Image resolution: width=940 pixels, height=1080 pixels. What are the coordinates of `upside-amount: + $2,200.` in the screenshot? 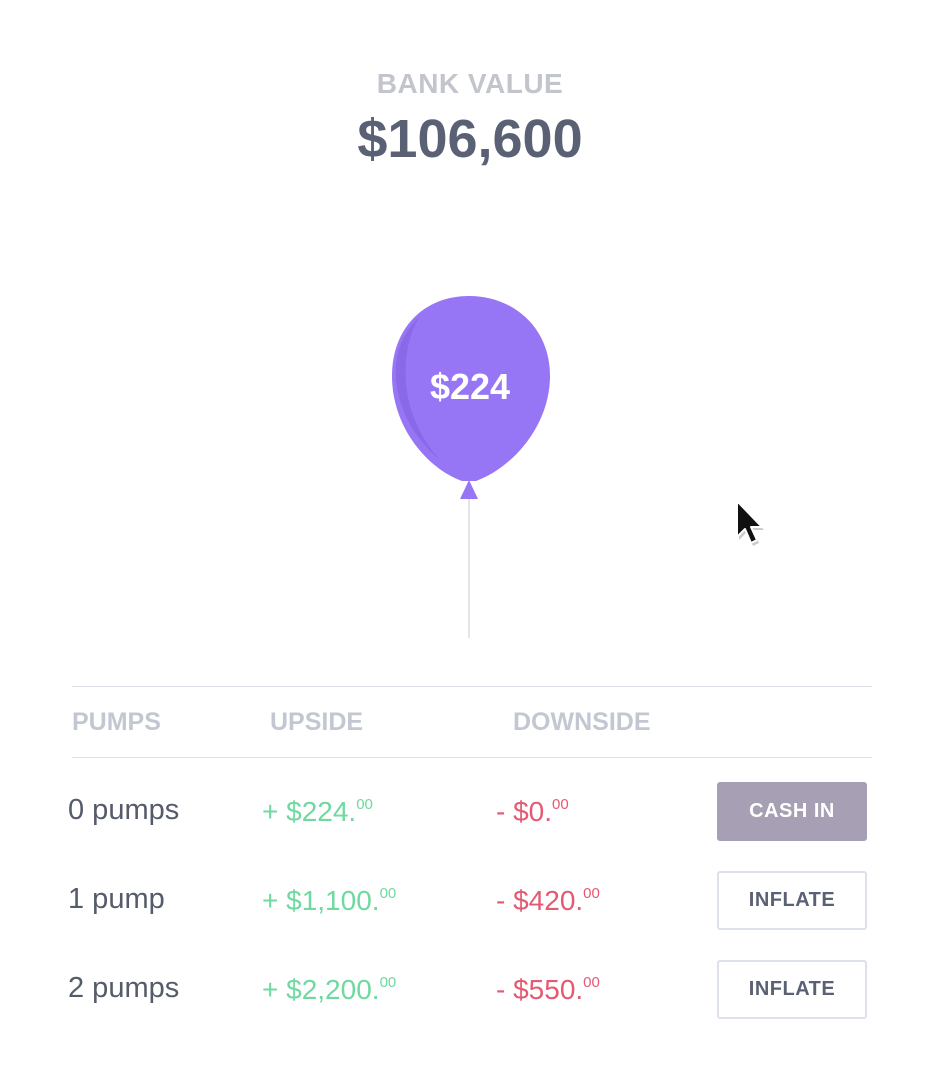 It's located at (321, 989).